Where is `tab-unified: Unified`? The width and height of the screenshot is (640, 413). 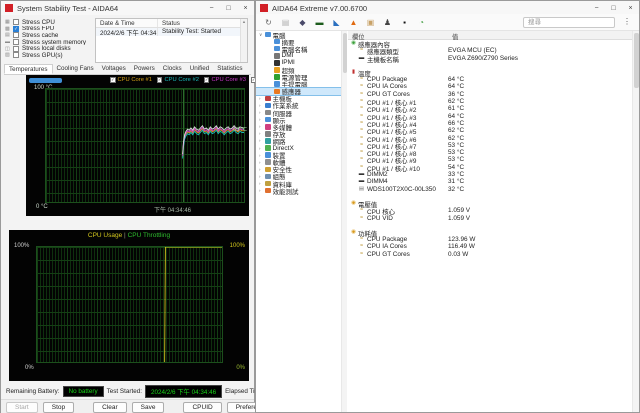
tab-unified: Unified is located at coordinates (200, 69).